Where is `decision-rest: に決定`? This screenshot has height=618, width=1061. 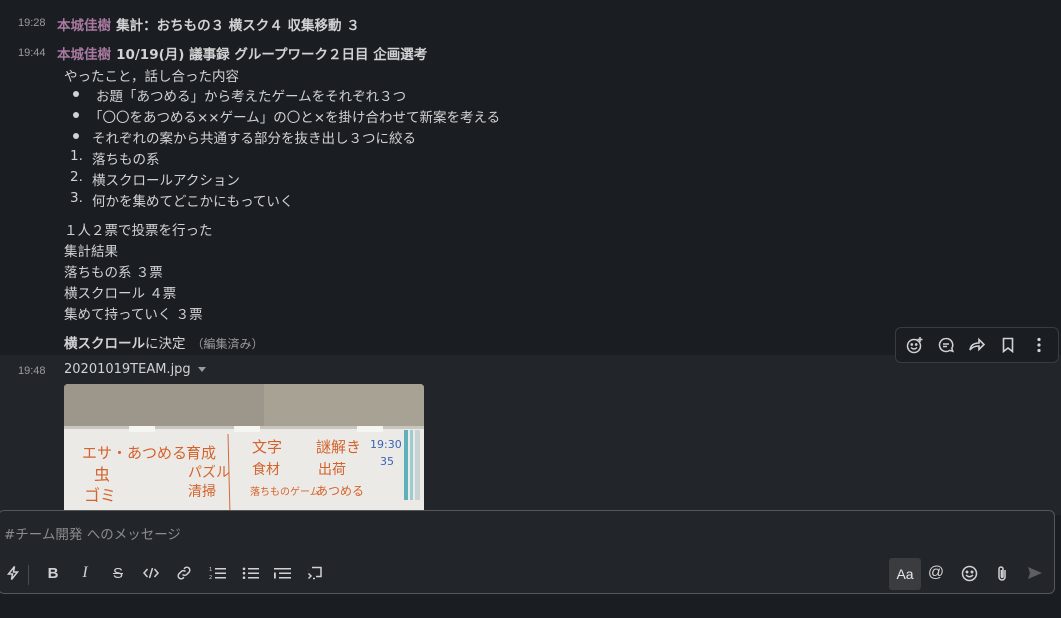
decision-rest: に決定 is located at coordinates (165, 344).